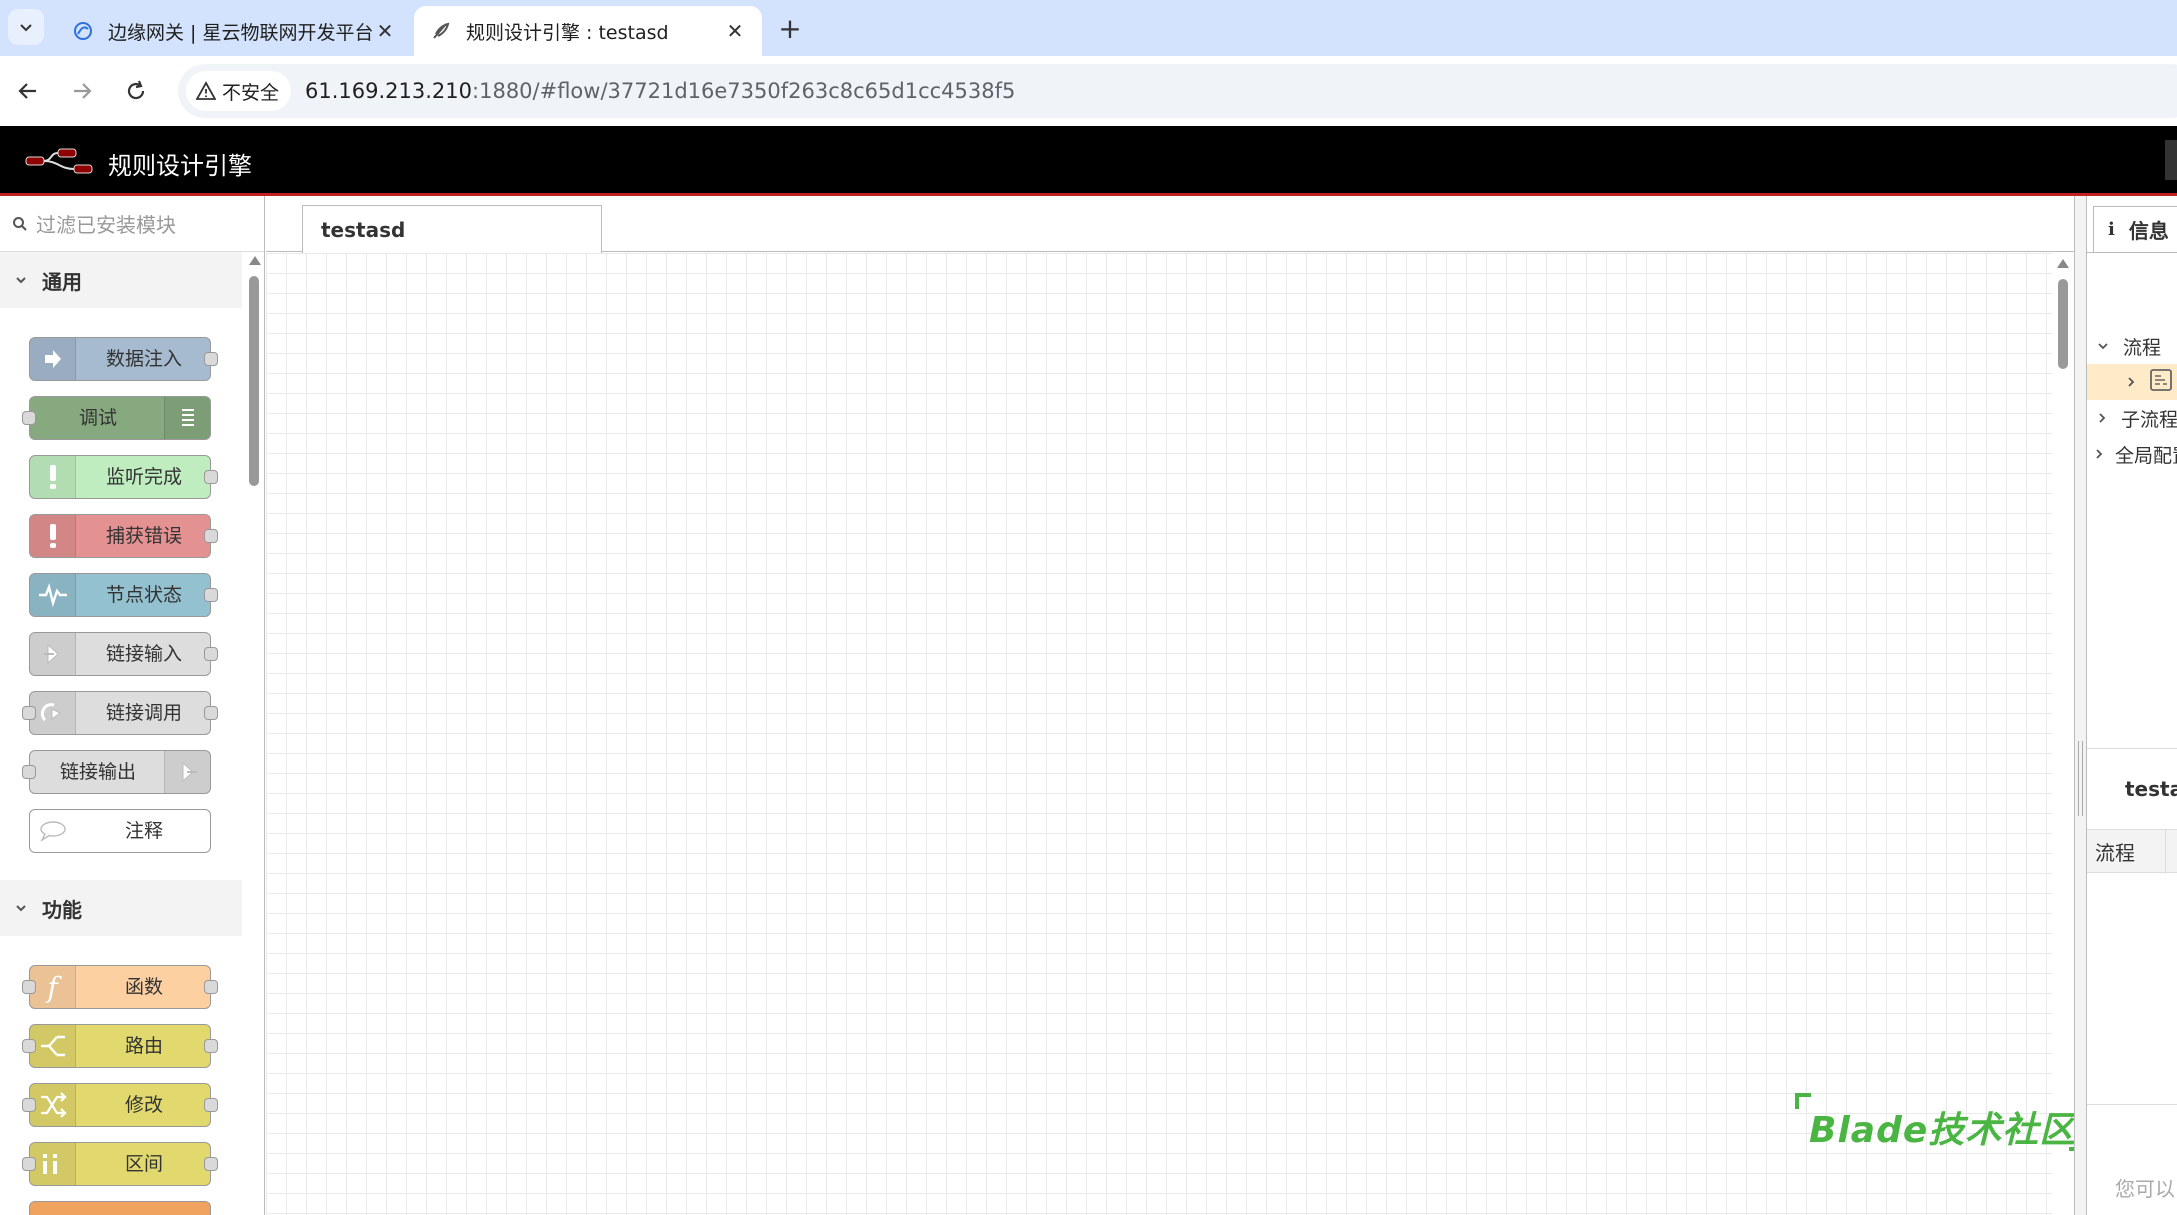 The image size is (2177, 1215). What do you see at coordinates (143, 713) in the screenshot?
I see `node-label: 链接调用` at bounding box center [143, 713].